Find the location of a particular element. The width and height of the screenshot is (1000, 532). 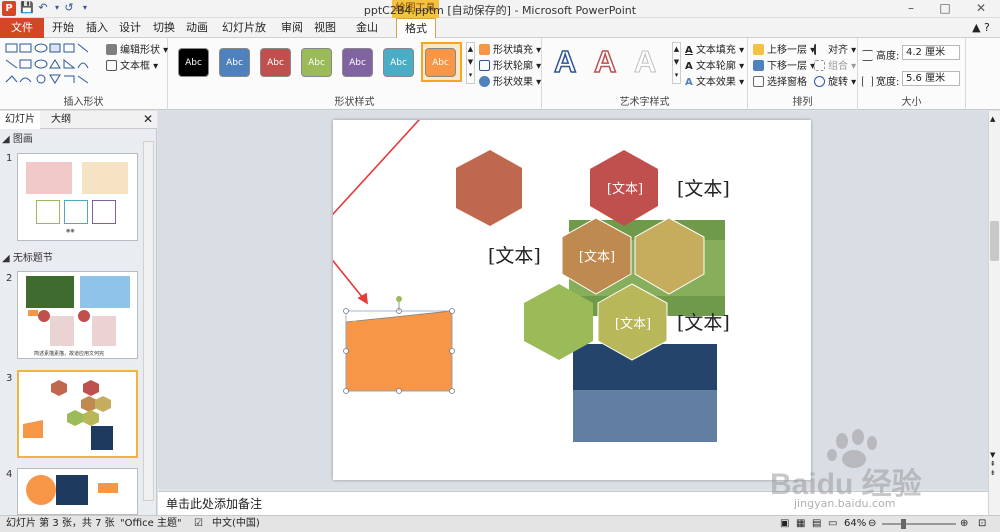

group-arrange: 上移一层 ▾ 下移一层 ▾ 选择窗格 对齐 ▾ 组合 ▾ 旋转 ▾ 排列 is located at coordinates (803, 74).